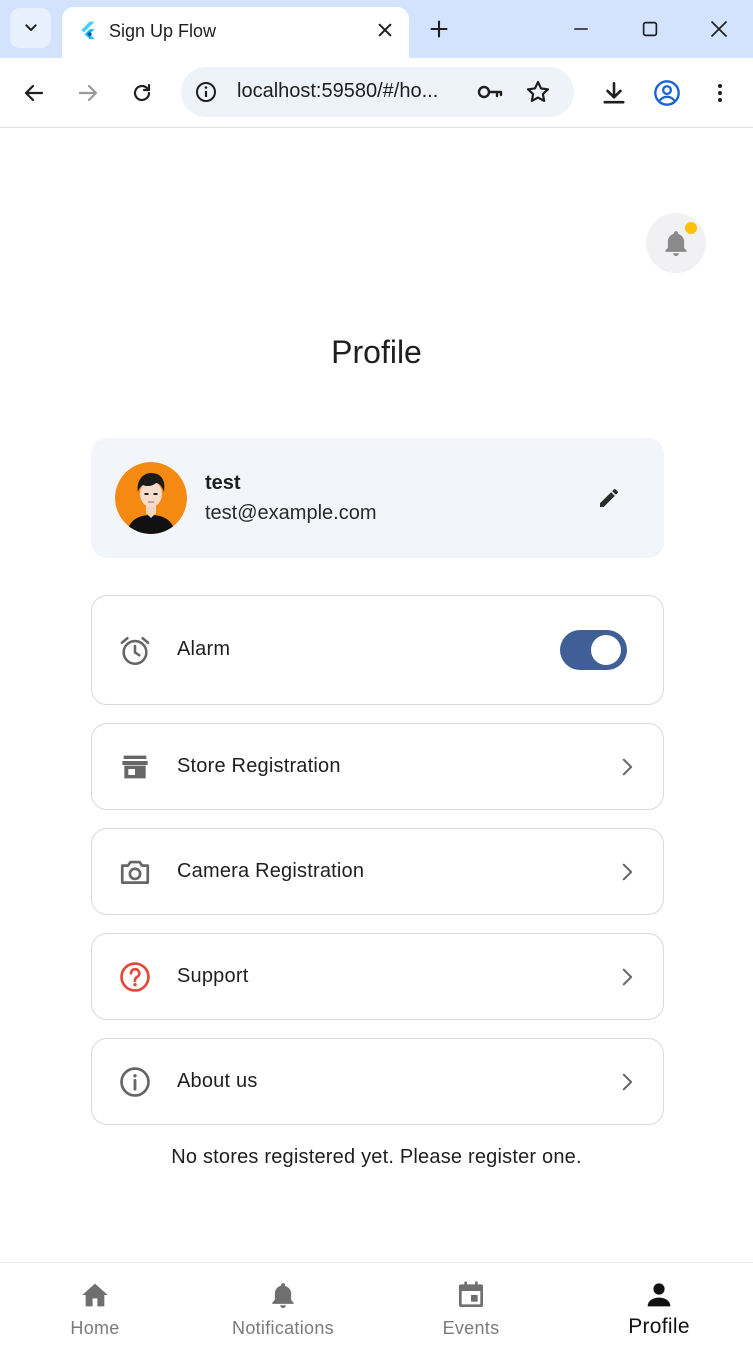  What do you see at coordinates (217, 1081) in the screenshot?
I see `menu-label-about-us: About us` at bounding box center [217, 1081].